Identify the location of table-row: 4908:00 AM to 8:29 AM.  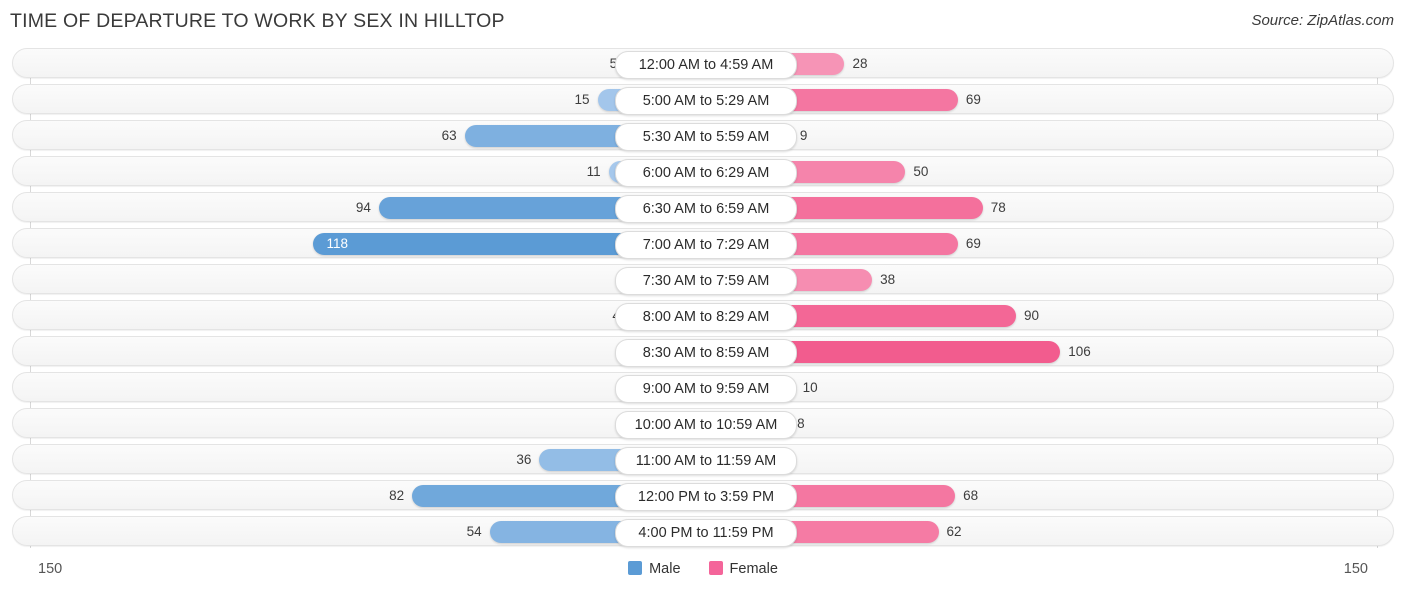
(703, 315).